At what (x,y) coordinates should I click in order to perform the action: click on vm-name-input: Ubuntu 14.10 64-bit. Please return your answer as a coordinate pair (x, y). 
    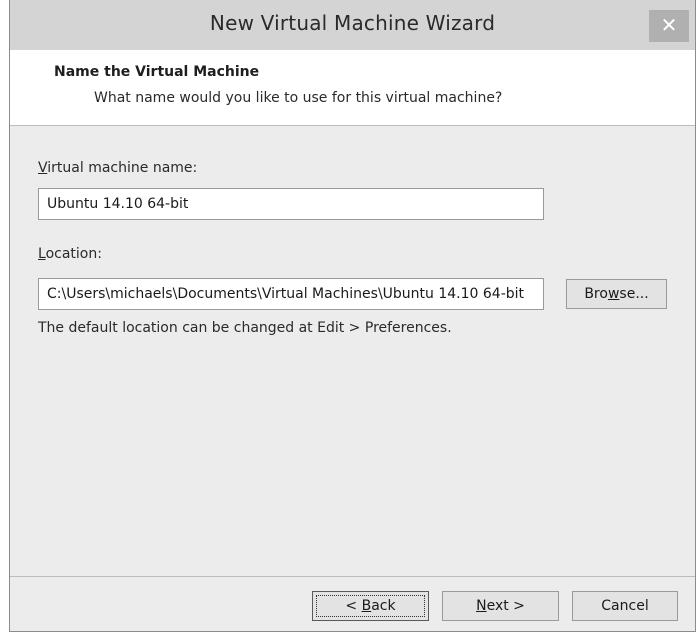
    Looking at the image, I should click on (291, 204).